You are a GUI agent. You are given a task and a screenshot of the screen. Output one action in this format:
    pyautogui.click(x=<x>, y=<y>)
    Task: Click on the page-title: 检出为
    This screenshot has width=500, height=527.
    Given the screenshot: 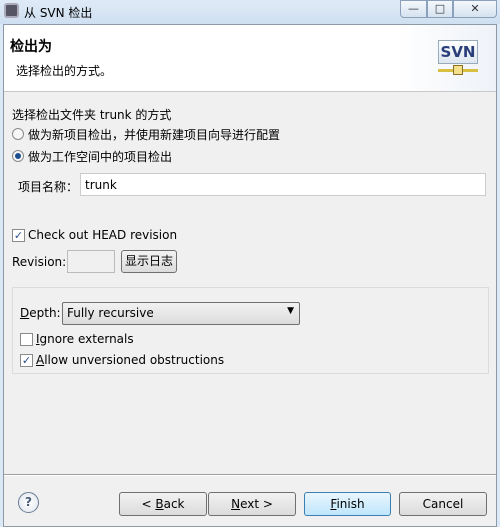 What is the action you would take?
    pyautogui.click(x=31, y=47)
    